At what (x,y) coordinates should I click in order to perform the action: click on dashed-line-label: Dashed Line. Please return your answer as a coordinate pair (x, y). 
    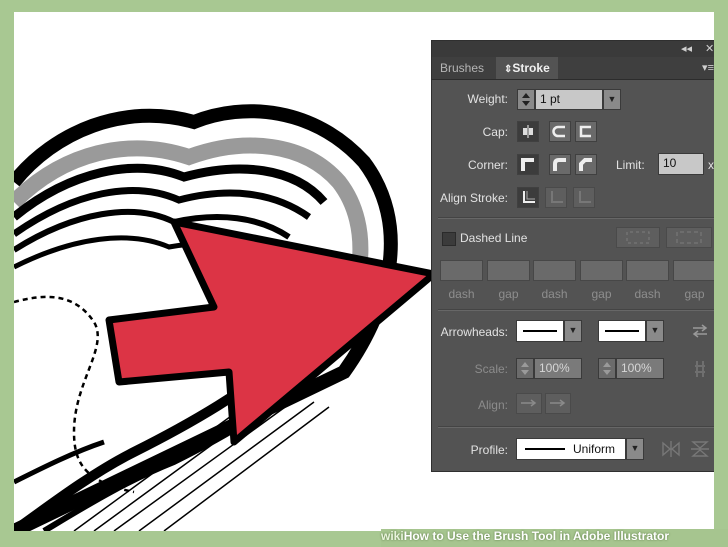
    Looking at the image, I should click on (494, 238).